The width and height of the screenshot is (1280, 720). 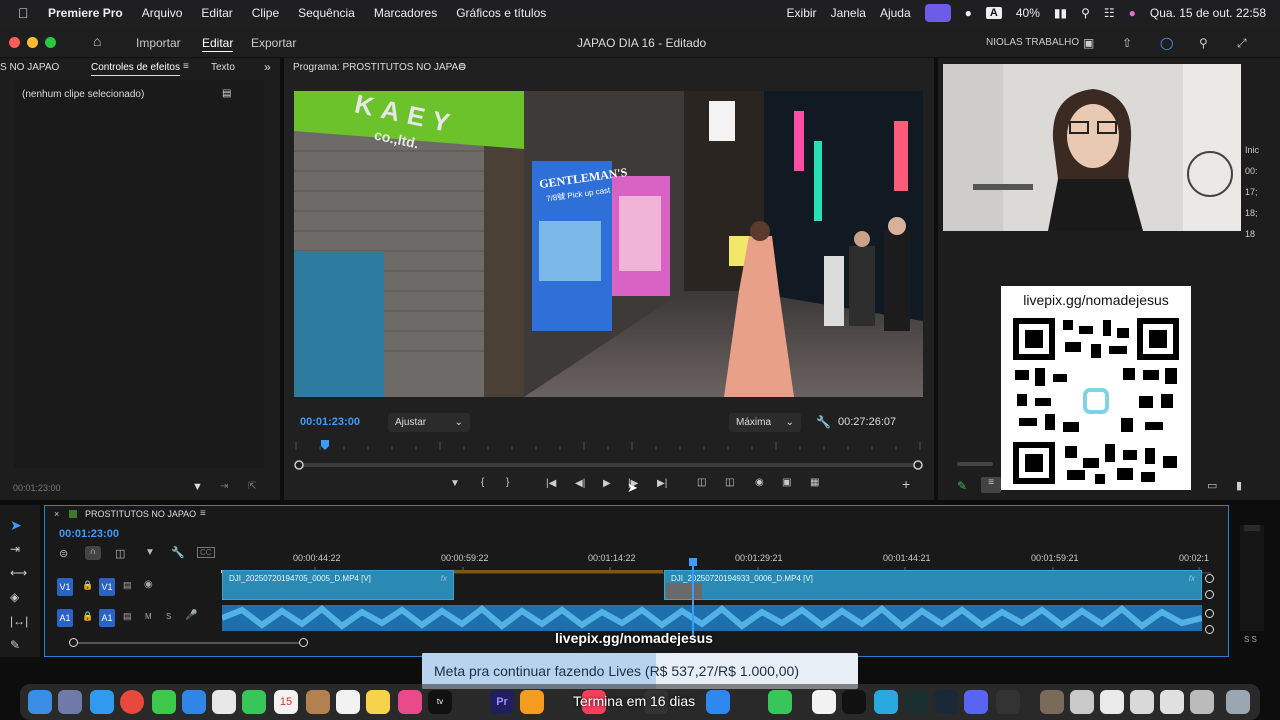 What do you see at coordinates (993, 13) in the screenshot?
I see `input-source-icon: A` at bounding box center [993, 13].